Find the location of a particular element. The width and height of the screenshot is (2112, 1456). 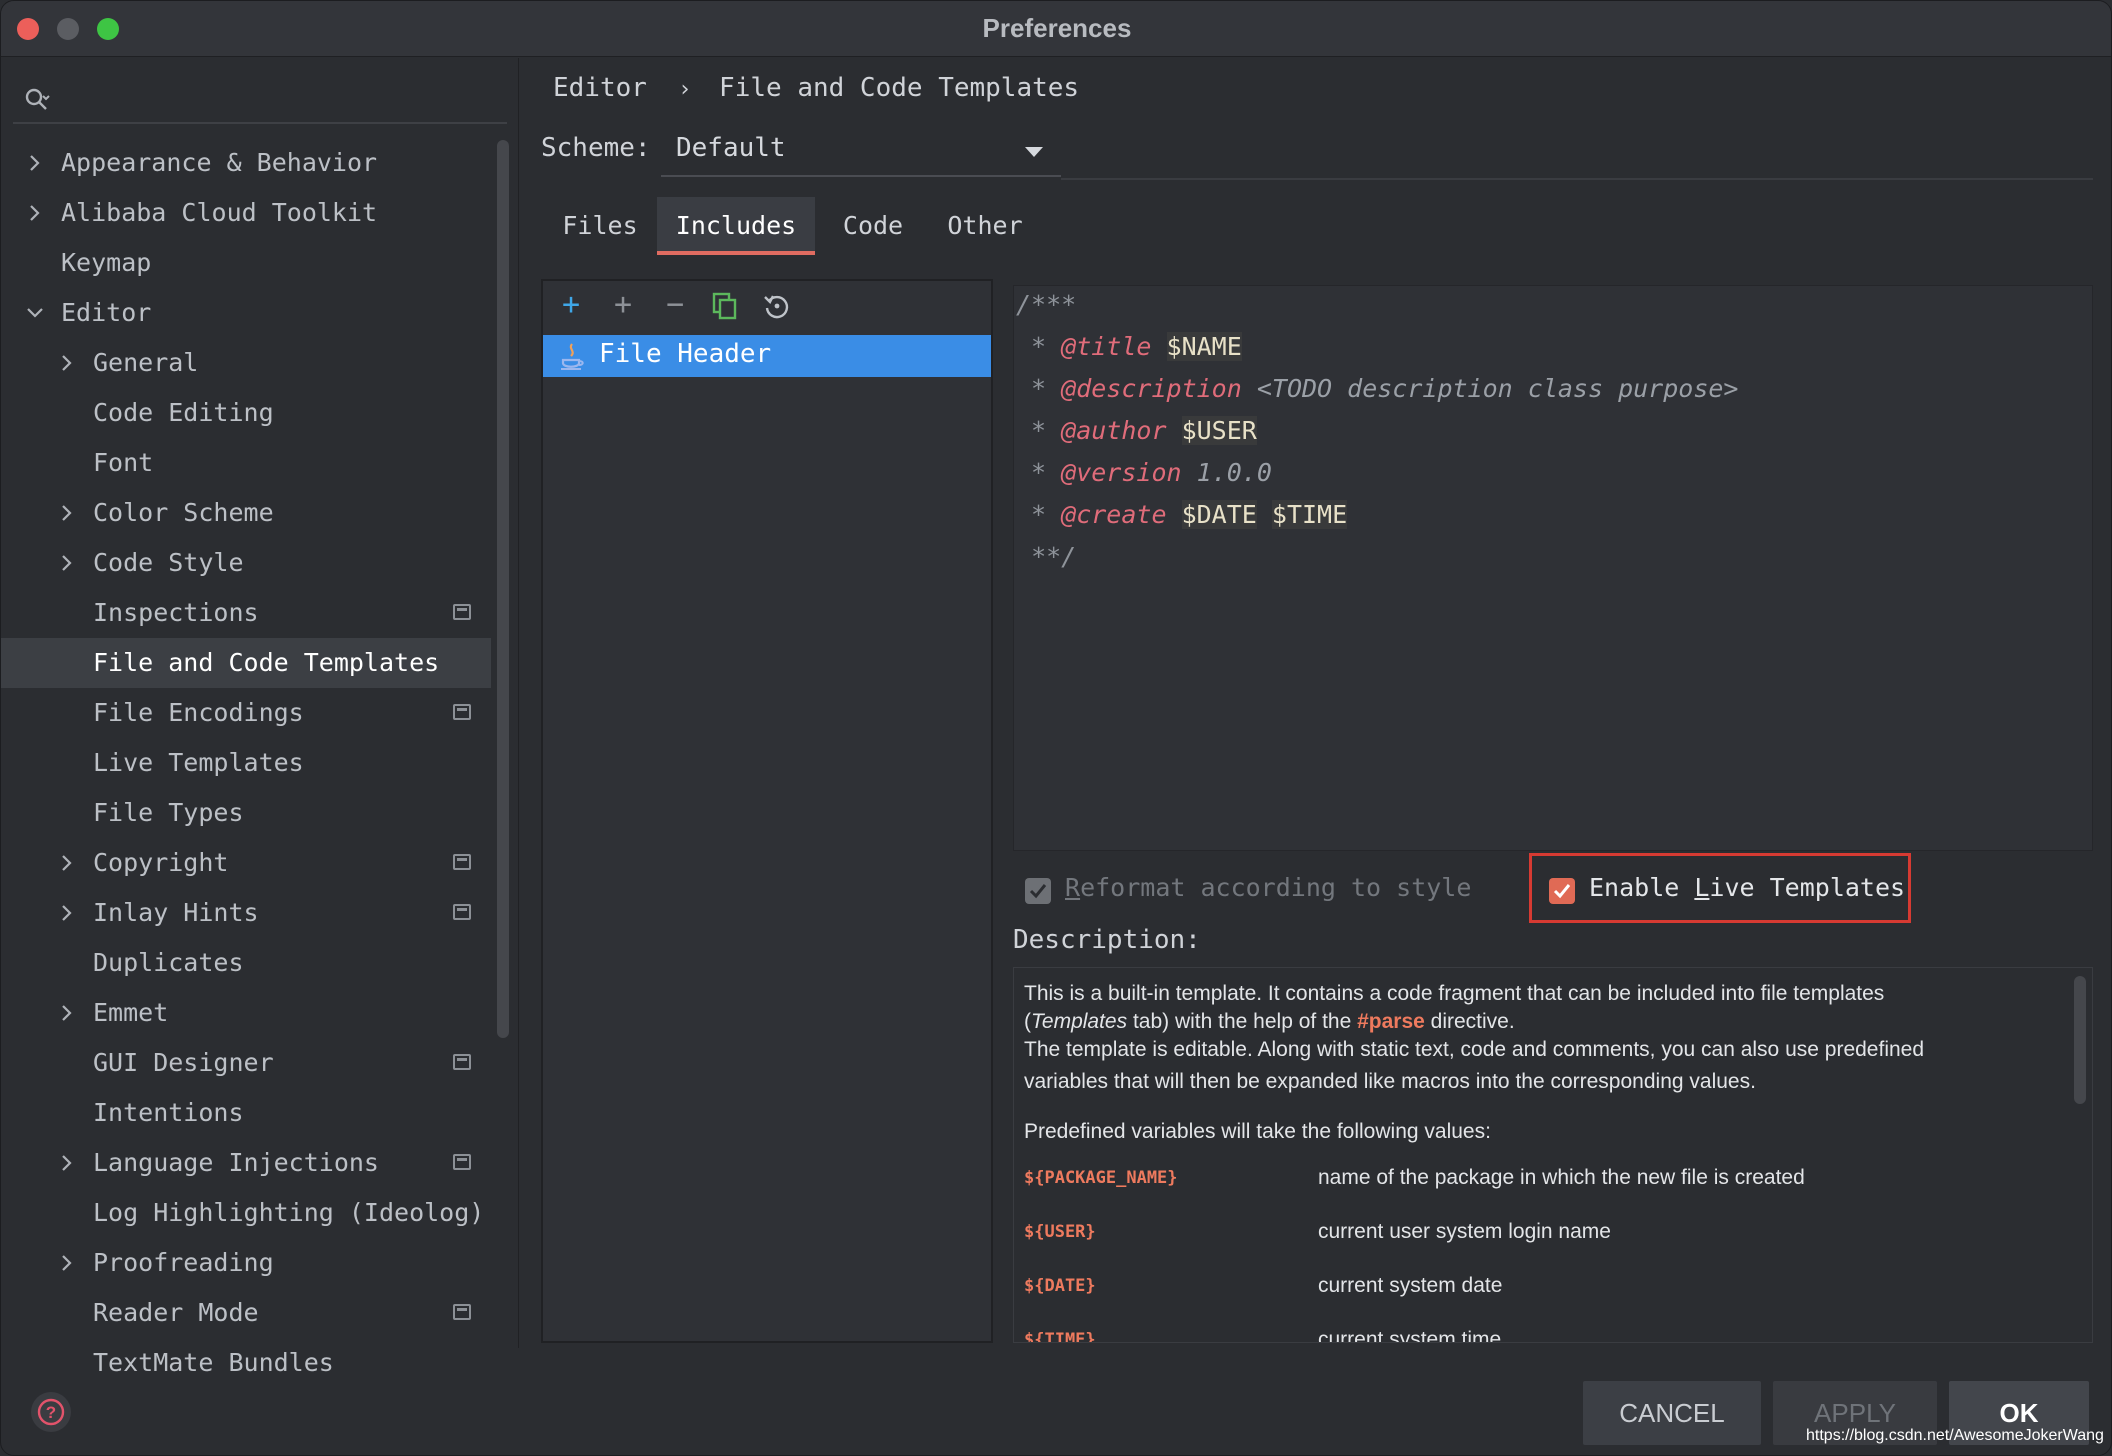

sidebar-item-label: Log Highlighting (Ideolog) is located at coordinates (289, 1212).